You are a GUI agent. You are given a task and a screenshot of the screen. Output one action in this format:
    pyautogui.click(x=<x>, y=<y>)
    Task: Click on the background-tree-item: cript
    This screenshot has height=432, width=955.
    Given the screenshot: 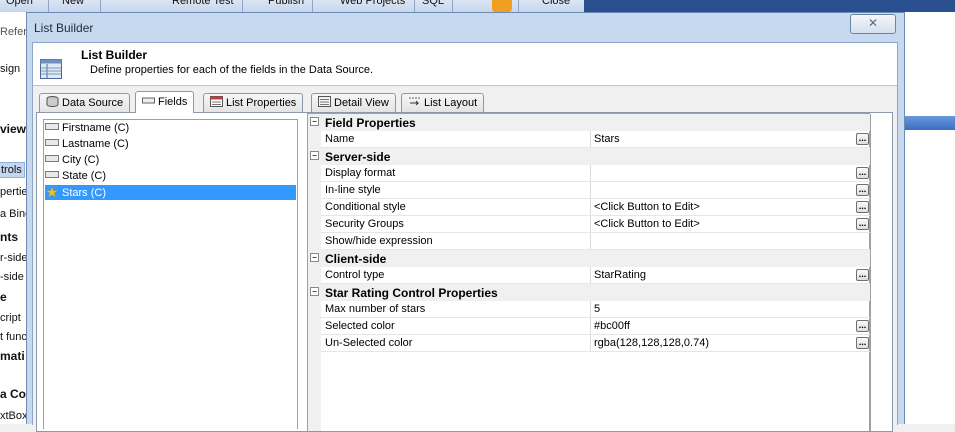 What is the action you would take?
    pyautogui.click(x=10, y=318)
    